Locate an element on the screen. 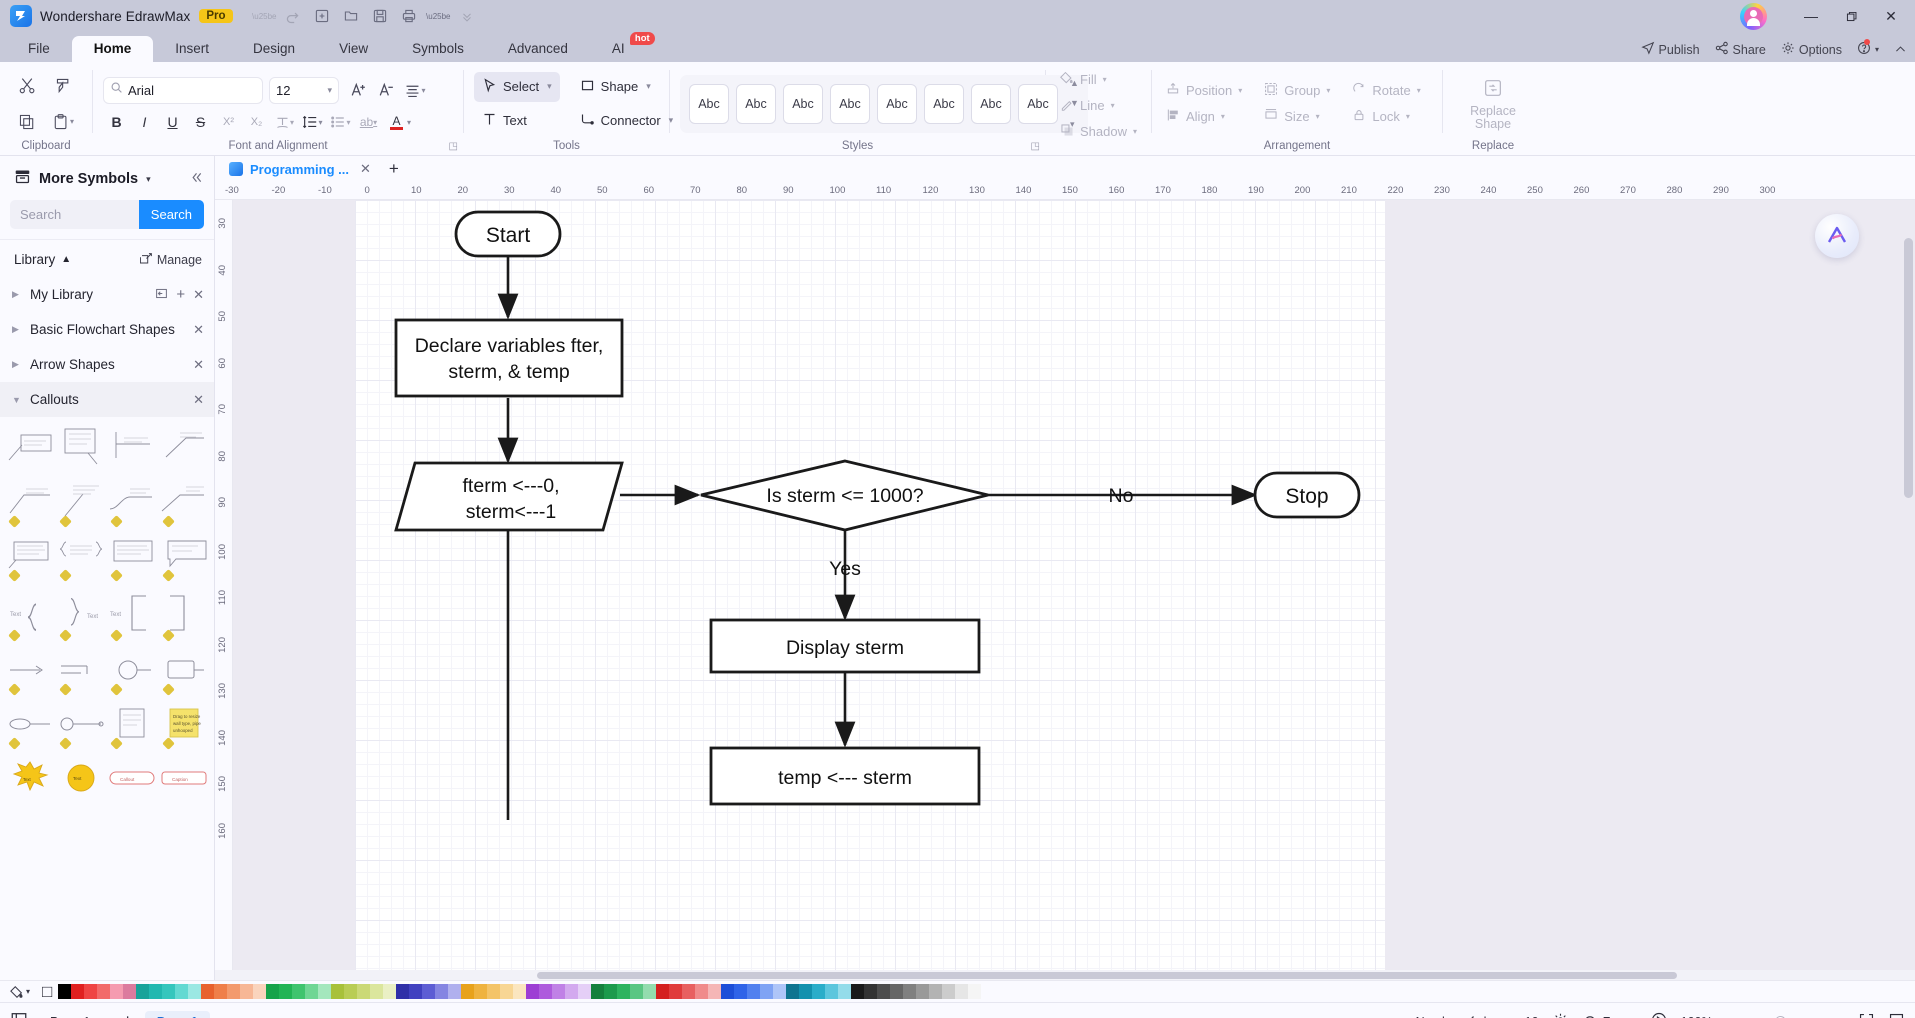 This screenshot has width=1915, height=1018. close-button: ✕ is located at coordinates (1891, 16).